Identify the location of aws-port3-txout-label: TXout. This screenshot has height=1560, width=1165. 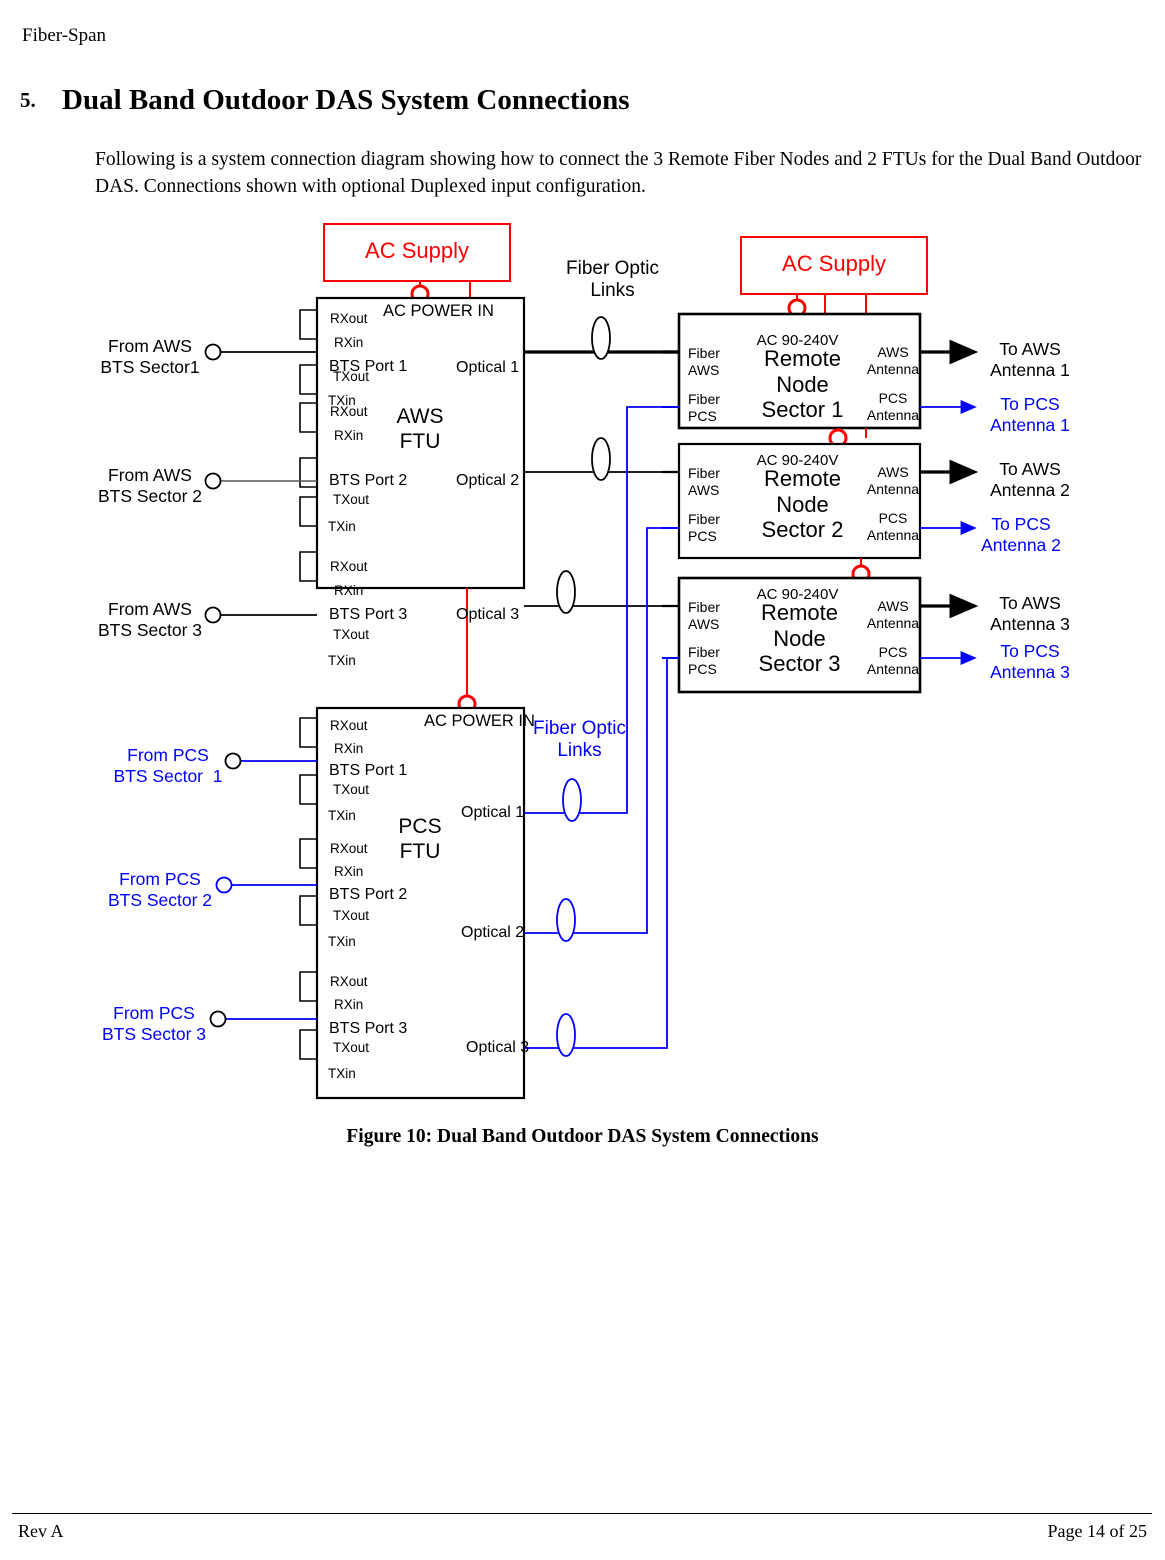
(351, 634).